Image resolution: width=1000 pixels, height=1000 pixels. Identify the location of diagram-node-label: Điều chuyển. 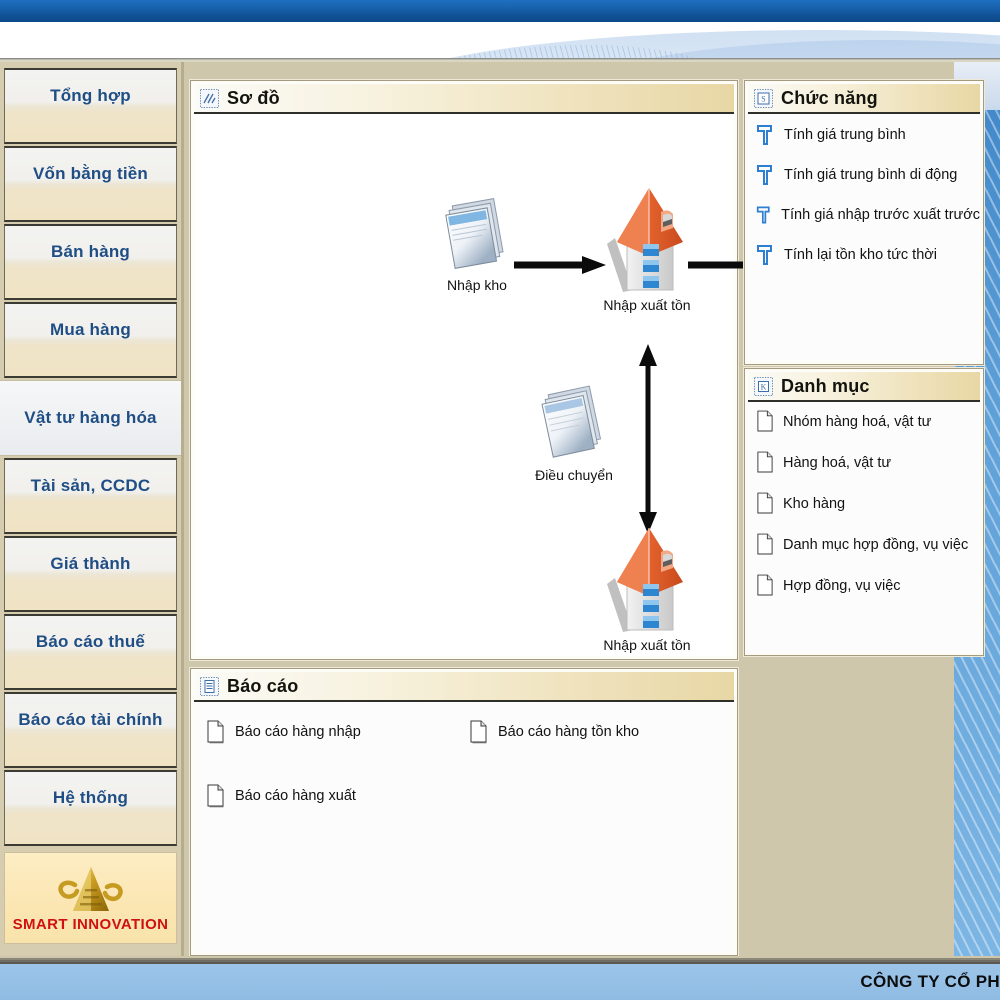
(574, 475).